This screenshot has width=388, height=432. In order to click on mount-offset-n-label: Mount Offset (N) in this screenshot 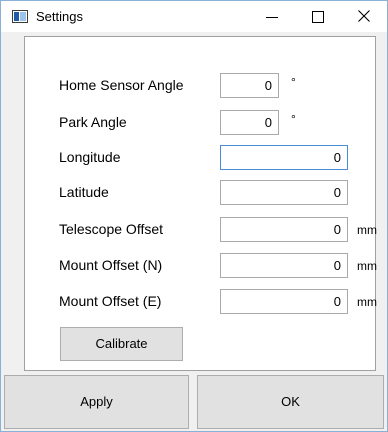, I will do `click(111, 265)`.